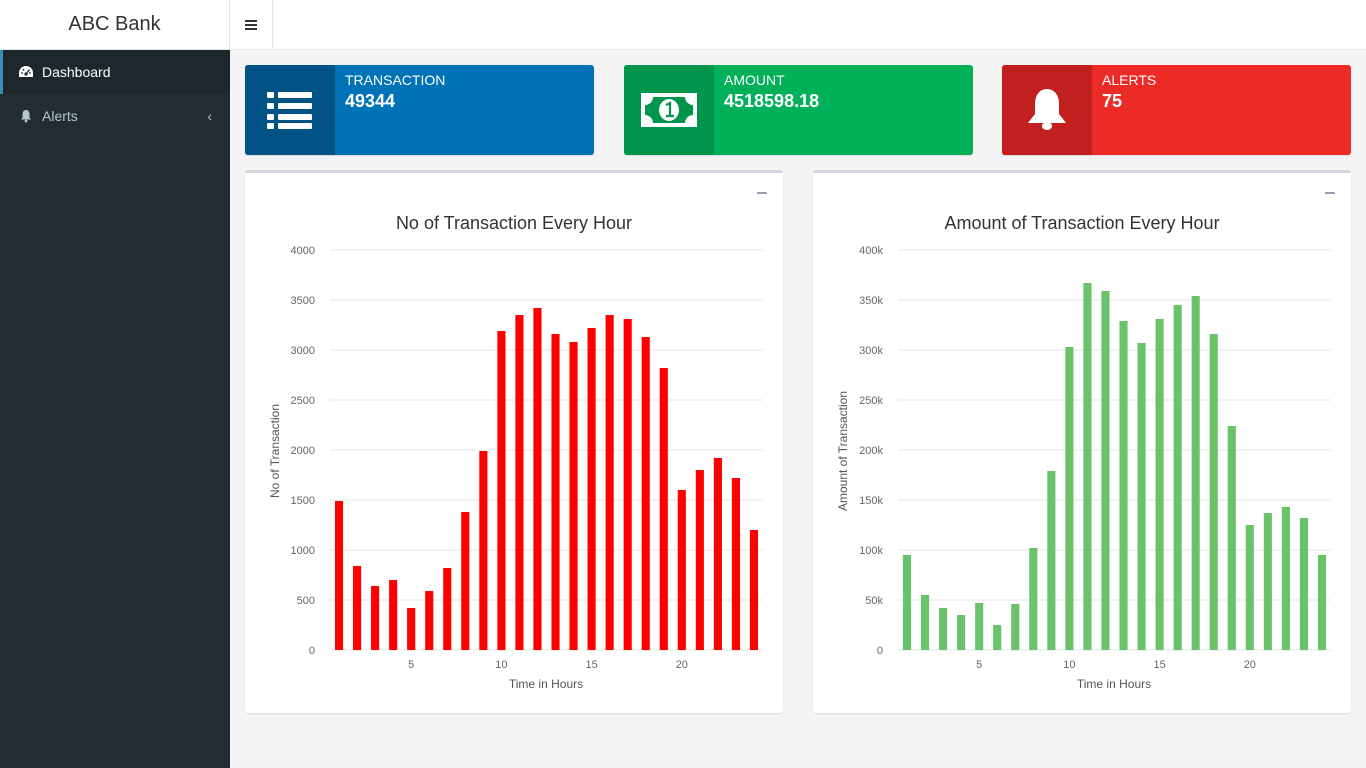  Describe the element at coordinates (979, 665) in the screenshot. I see `x-tick-label: 5` at that location.